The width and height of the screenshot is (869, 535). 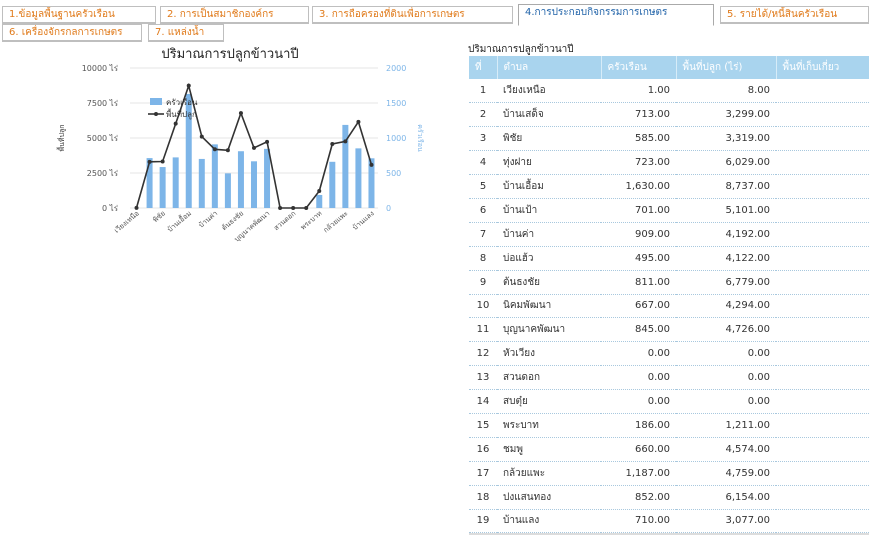 I want to click on table-row: 2 บ้านเสด็จ 713.00 3,299.00, so click(x=669, y=115).